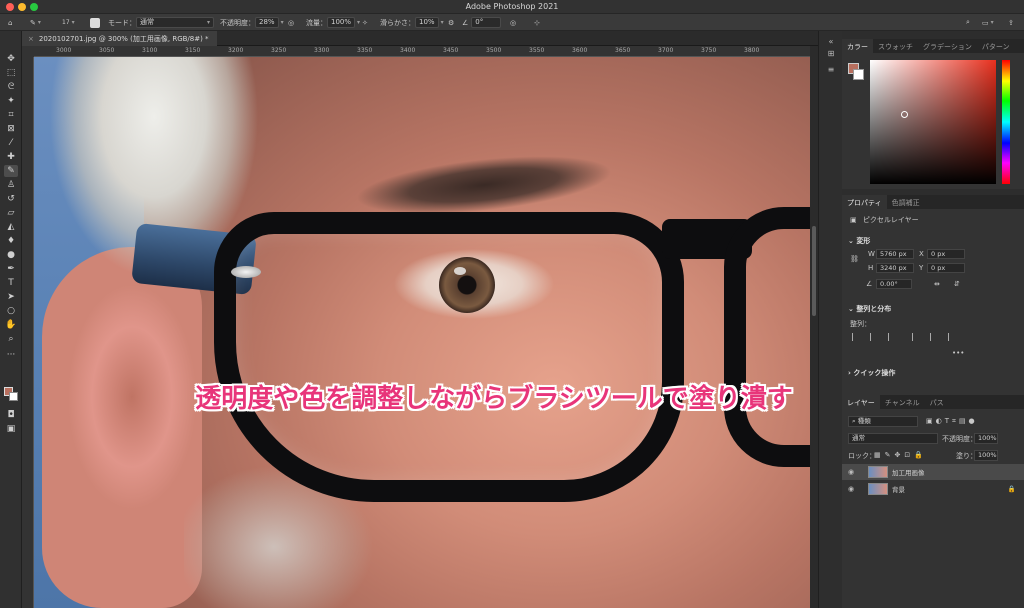 The width and height of the screenshot is (1024, 608). What do you see at coordinates (937, 402) in the screenshot?
I see `tab-paths: パス` at bounding box center [937, 402].